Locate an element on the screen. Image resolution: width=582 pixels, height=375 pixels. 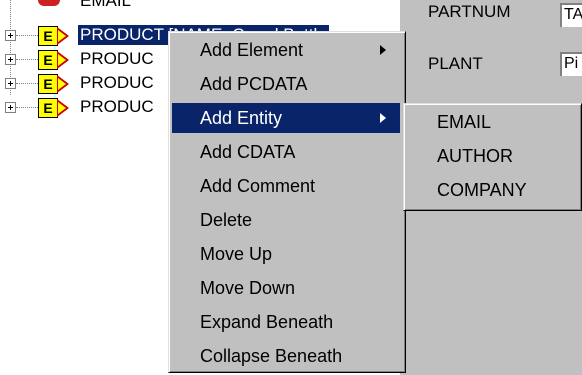
submenu-item-email: EMAIL is located at coordinates (493, 122).